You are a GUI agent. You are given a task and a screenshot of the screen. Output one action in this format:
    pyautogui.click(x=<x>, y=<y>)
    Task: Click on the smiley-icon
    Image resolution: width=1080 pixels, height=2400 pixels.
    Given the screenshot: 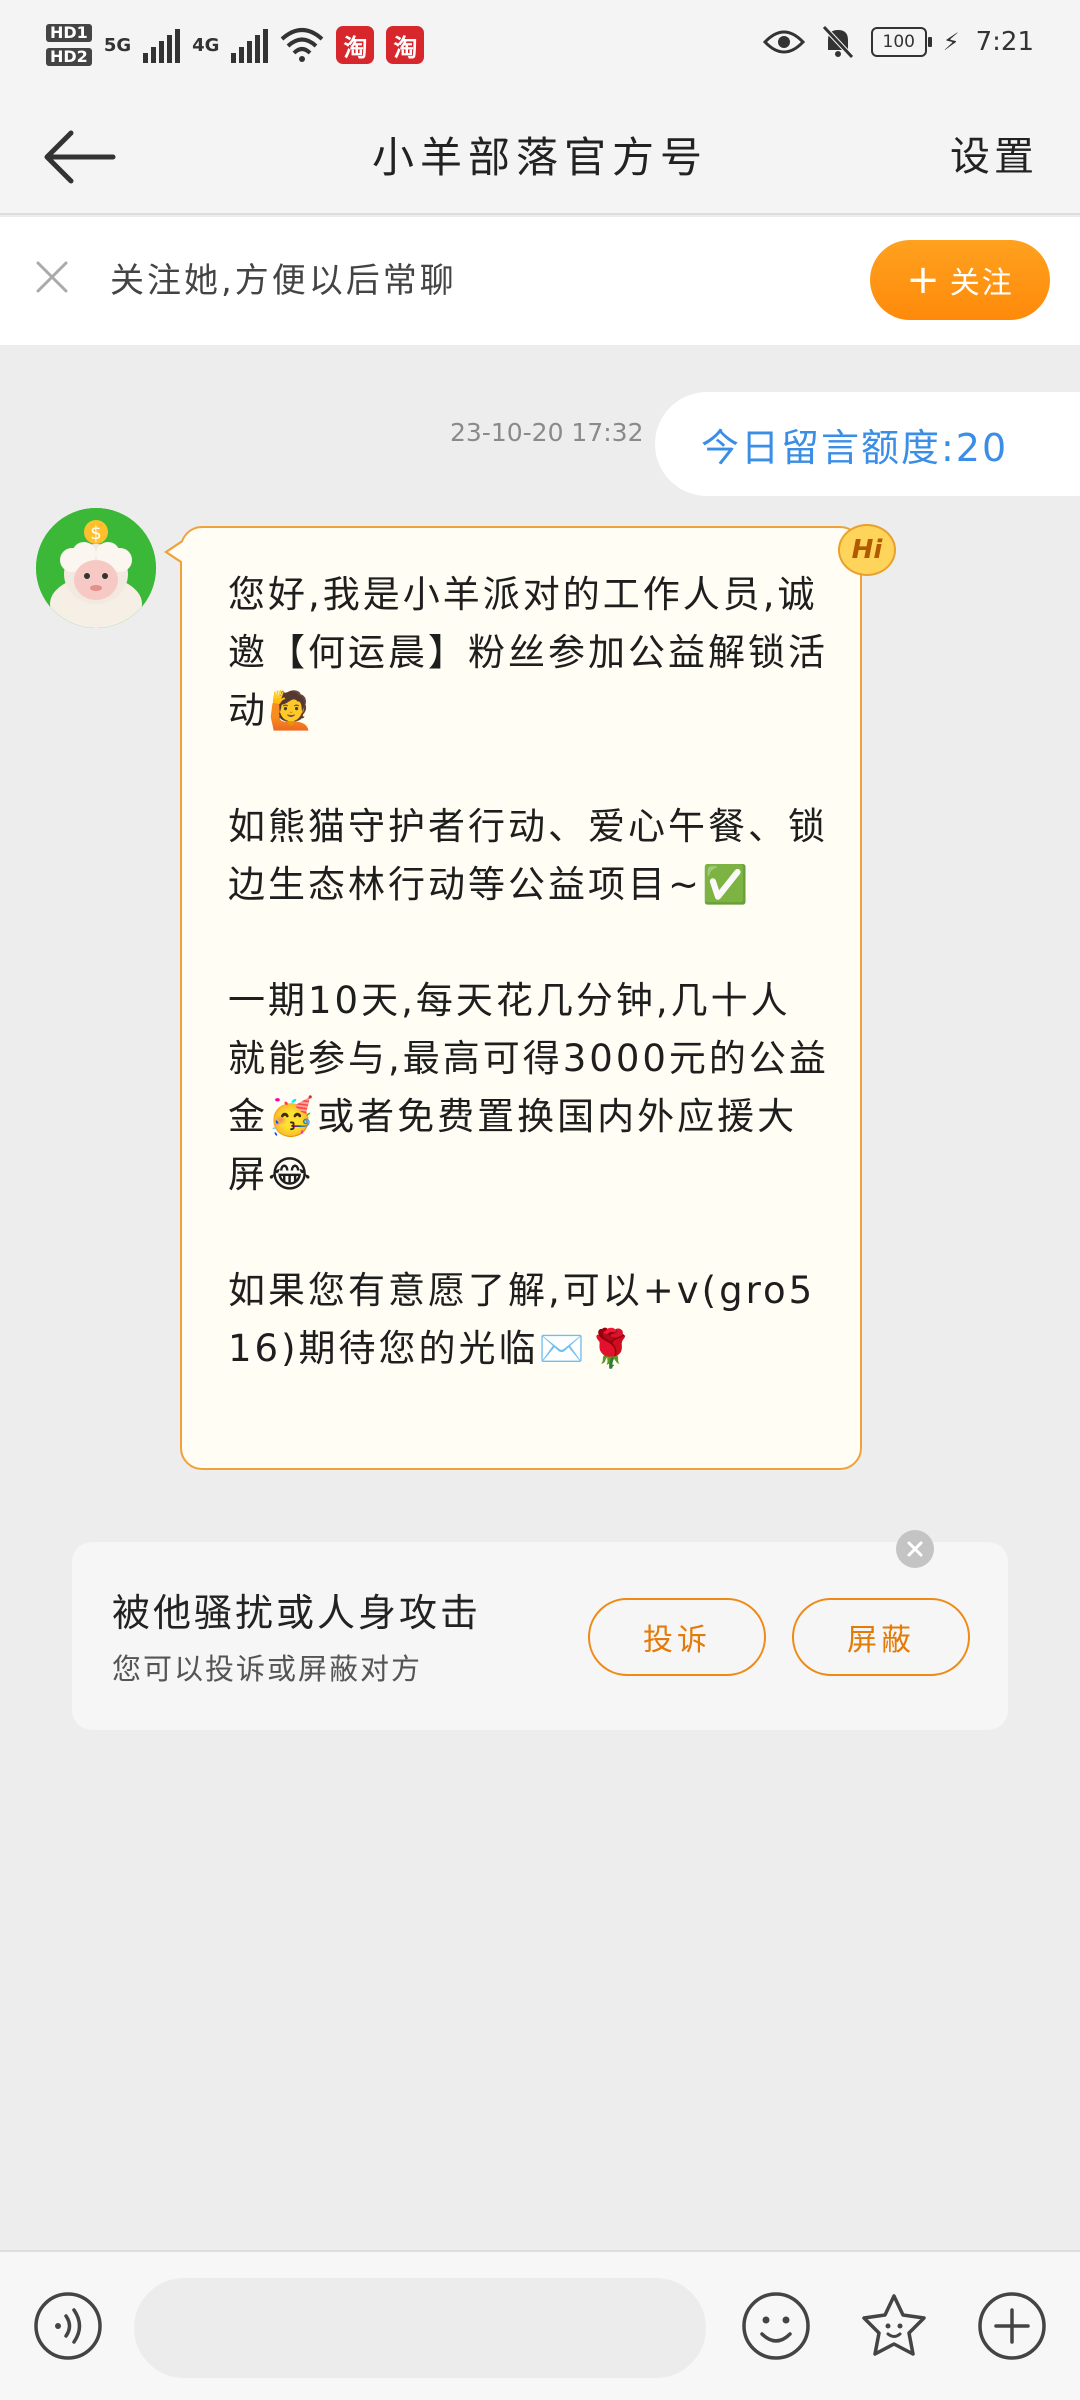 What is the action you would take?
    pyautogui.click(x=776, y=2326)
    